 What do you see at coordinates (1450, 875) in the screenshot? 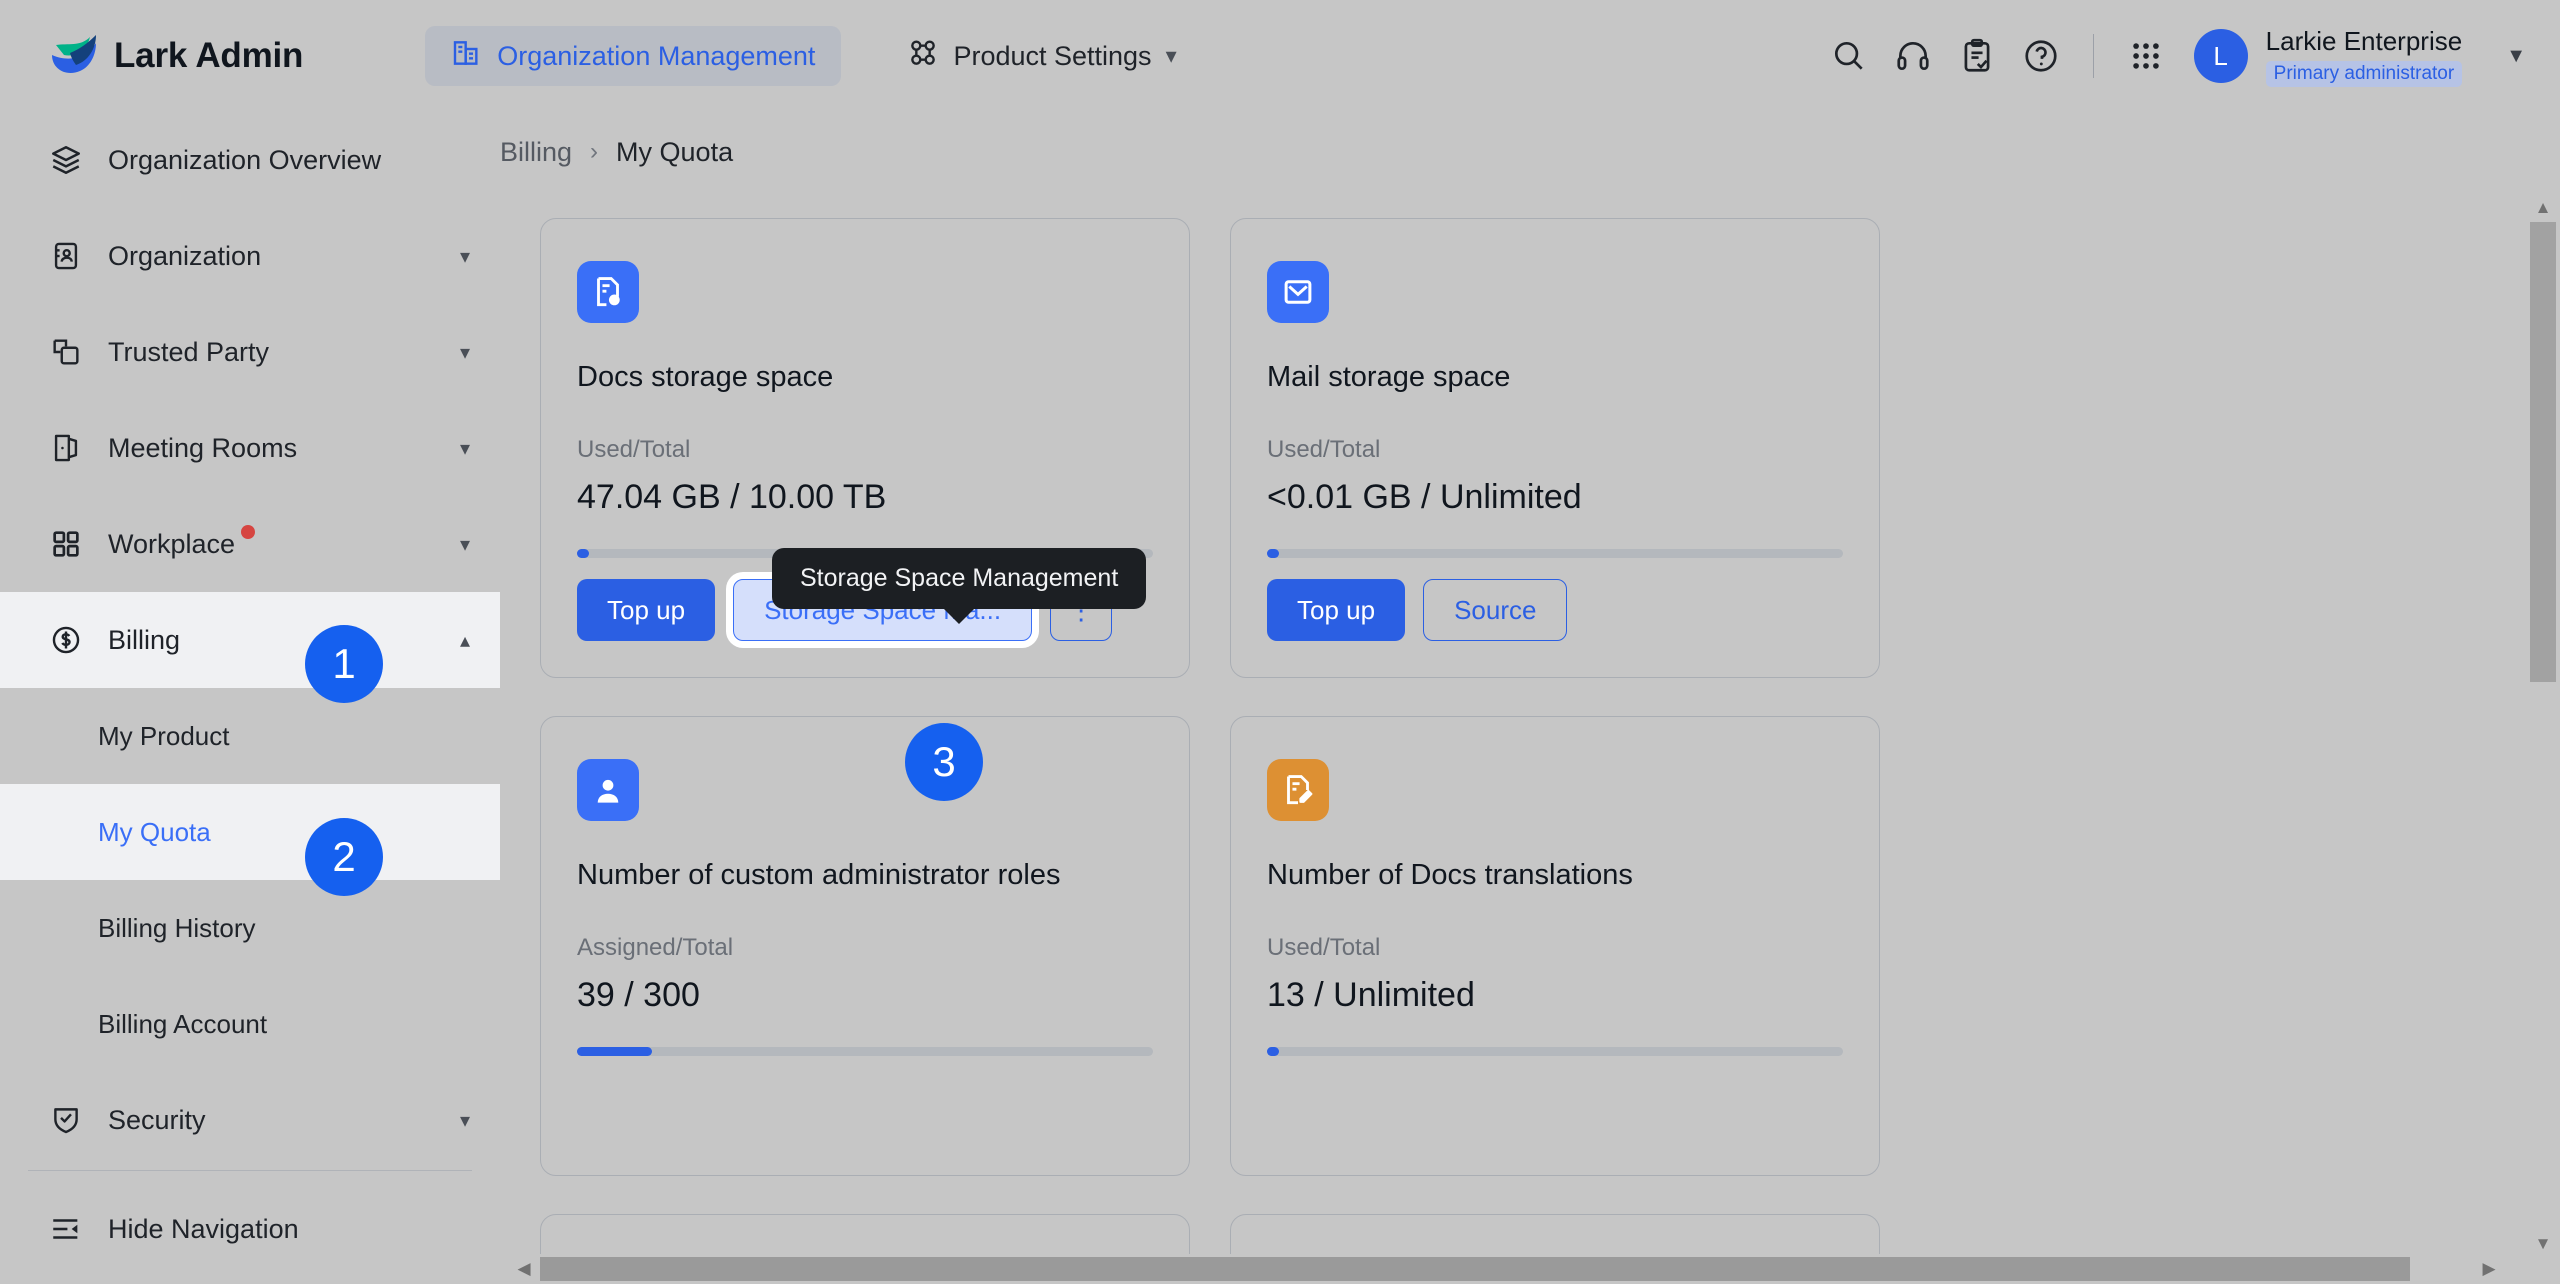
I see `quota-card-title: Number of Docs translations` at bounding box center [1450, 875].